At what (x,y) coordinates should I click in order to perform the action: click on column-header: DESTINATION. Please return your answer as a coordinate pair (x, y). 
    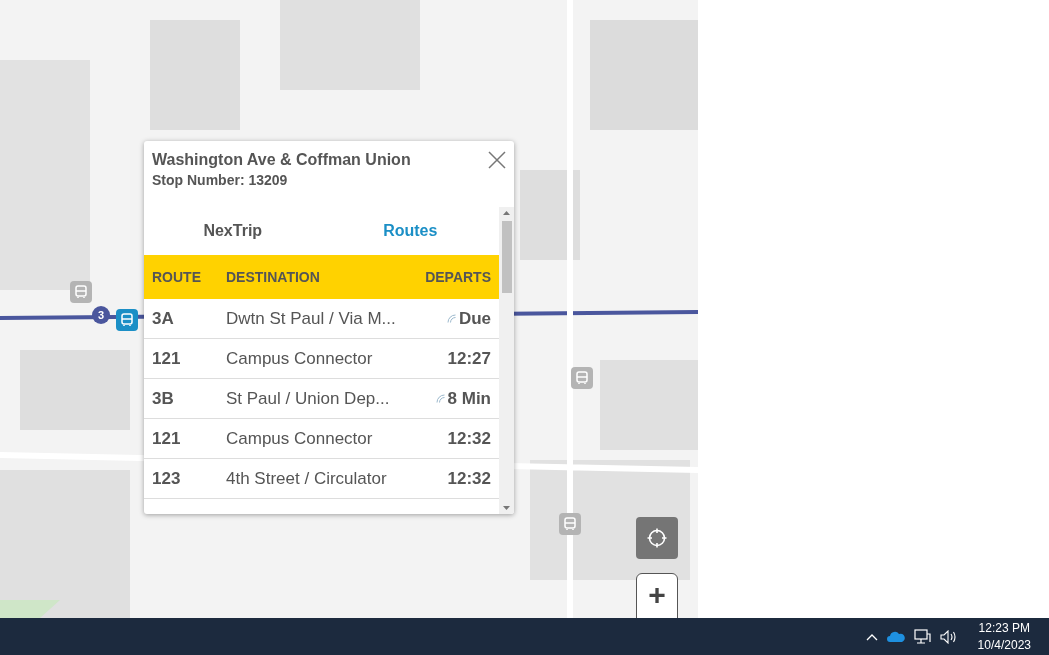
    Looking at the image, I should click on (273, 277).